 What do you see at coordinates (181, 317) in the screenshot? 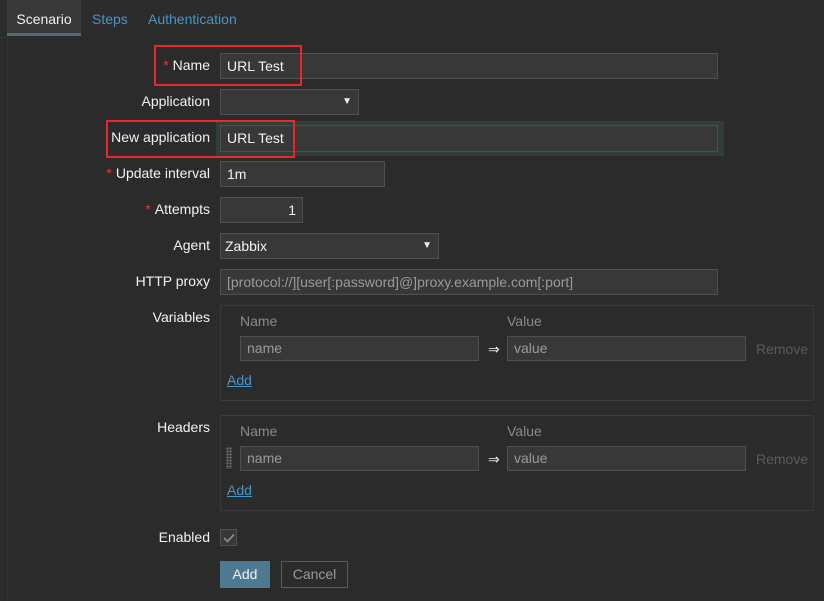
I see `variables-label: Variables` at bounding box center [181, 317].